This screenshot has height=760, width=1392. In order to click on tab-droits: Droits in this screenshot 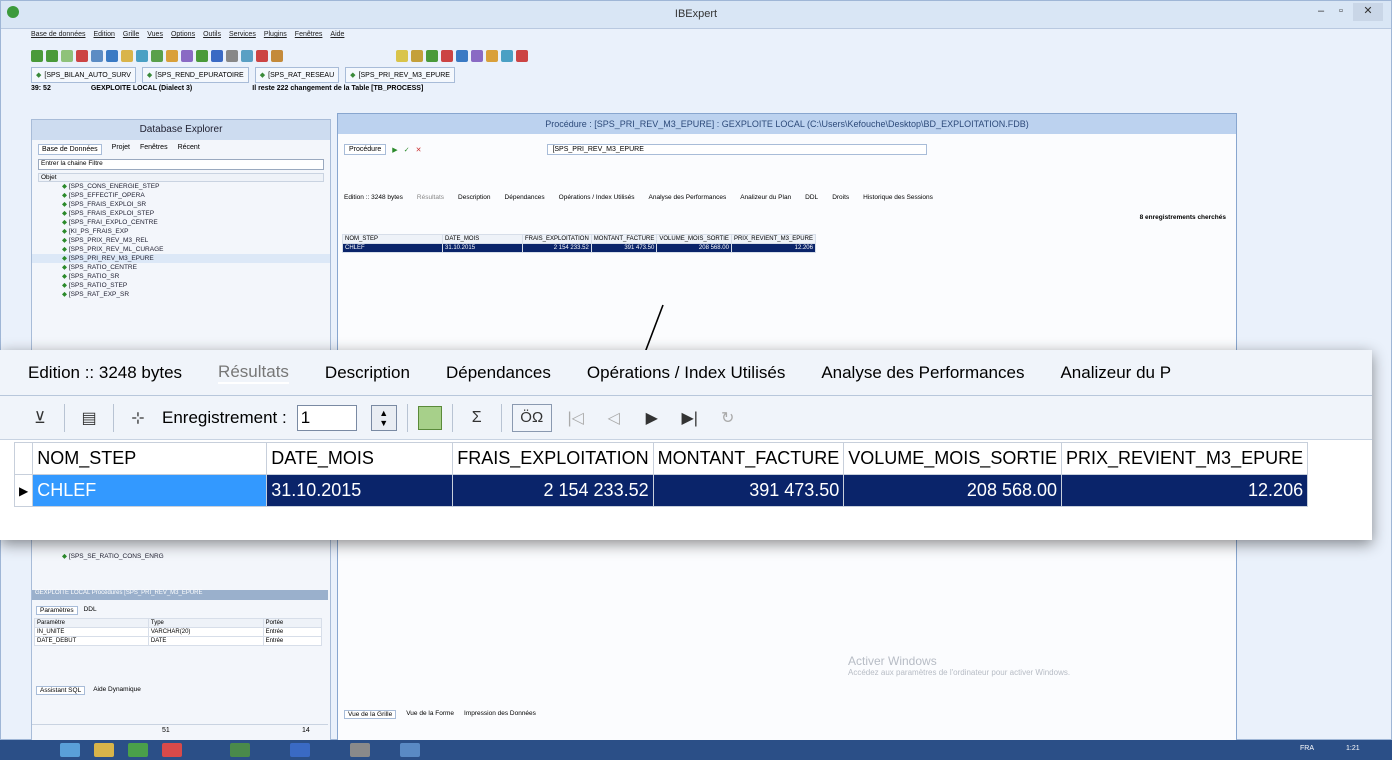, I will do `click(840, 197)`.